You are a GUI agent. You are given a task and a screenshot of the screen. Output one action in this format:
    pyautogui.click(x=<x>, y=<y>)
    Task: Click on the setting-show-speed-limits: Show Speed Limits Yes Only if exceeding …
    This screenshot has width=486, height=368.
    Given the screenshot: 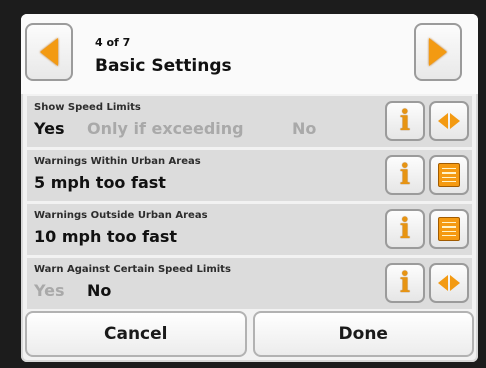 What is the action you would take?
    pyautogui.click(x=249, y=120)
    